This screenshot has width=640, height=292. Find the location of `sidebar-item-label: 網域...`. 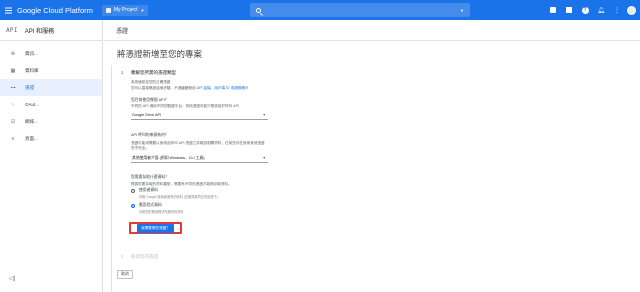

sidebar-item-label: 網域... is located at coordinates (31, 121).